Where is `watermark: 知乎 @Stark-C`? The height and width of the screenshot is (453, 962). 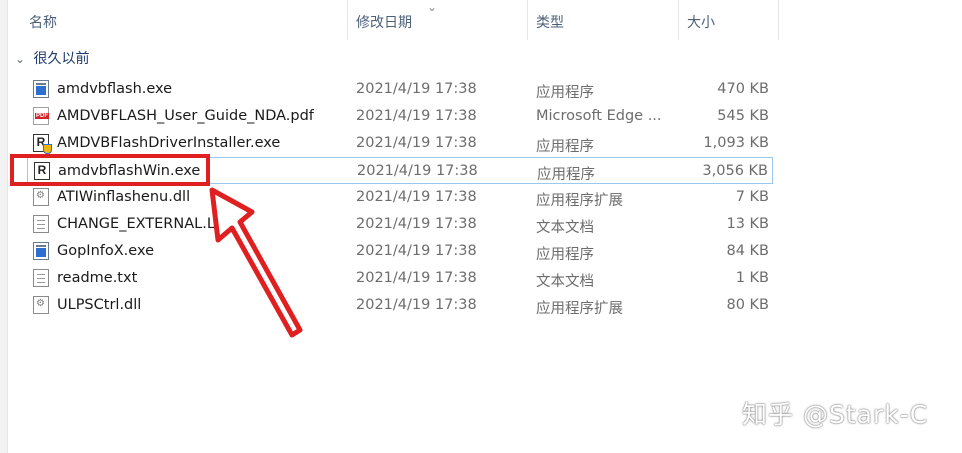 watermark: 知乎 @Stark-C is located at coordinates (835, 414).